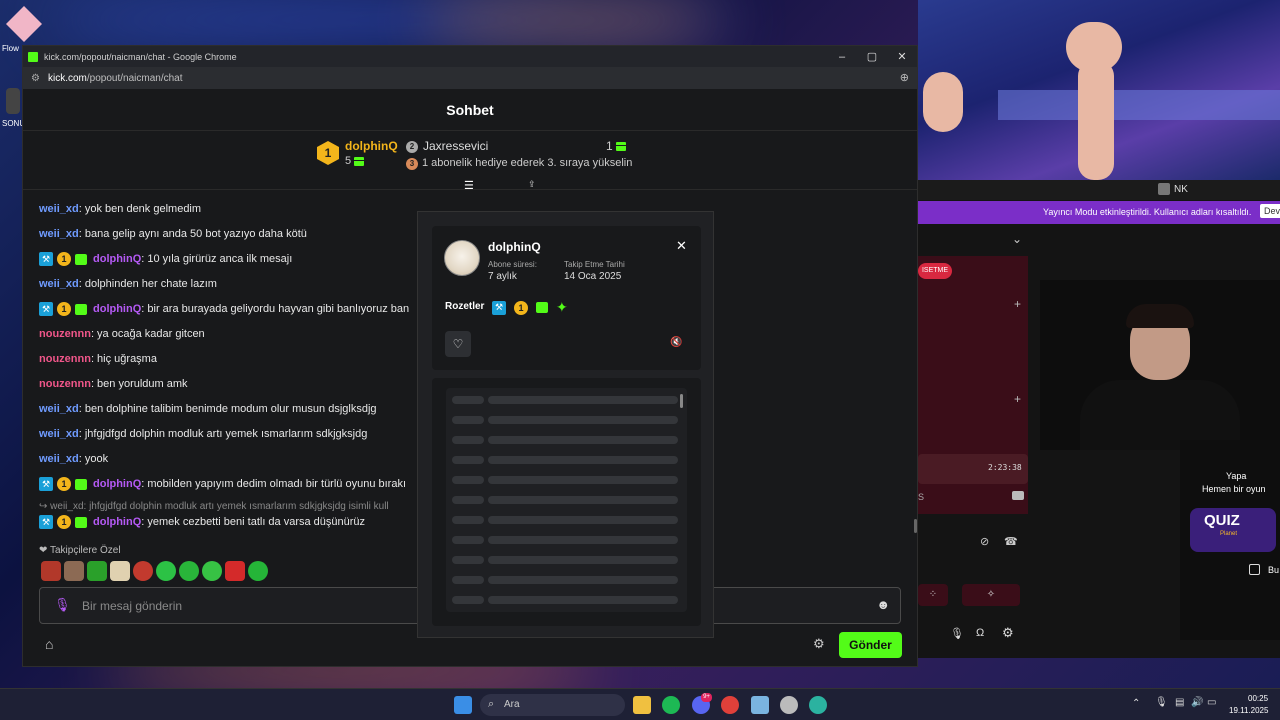  Describe the element at coordinates (818, 705) in the screenshot. I see `edge-icon` at that location.